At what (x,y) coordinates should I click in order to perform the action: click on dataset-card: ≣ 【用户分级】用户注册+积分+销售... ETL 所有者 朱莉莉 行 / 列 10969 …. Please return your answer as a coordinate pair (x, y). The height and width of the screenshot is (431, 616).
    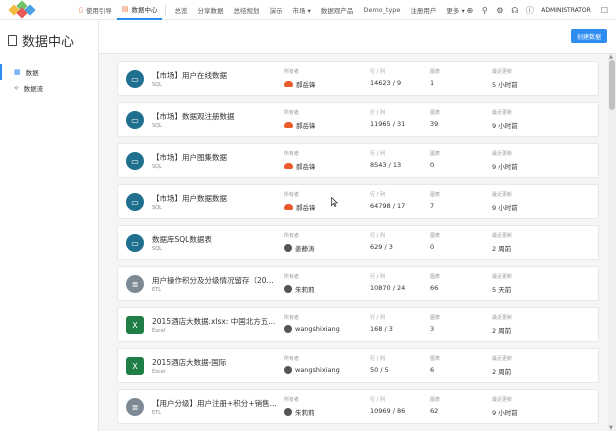
    Looking at the image, I should click on (358, 406).